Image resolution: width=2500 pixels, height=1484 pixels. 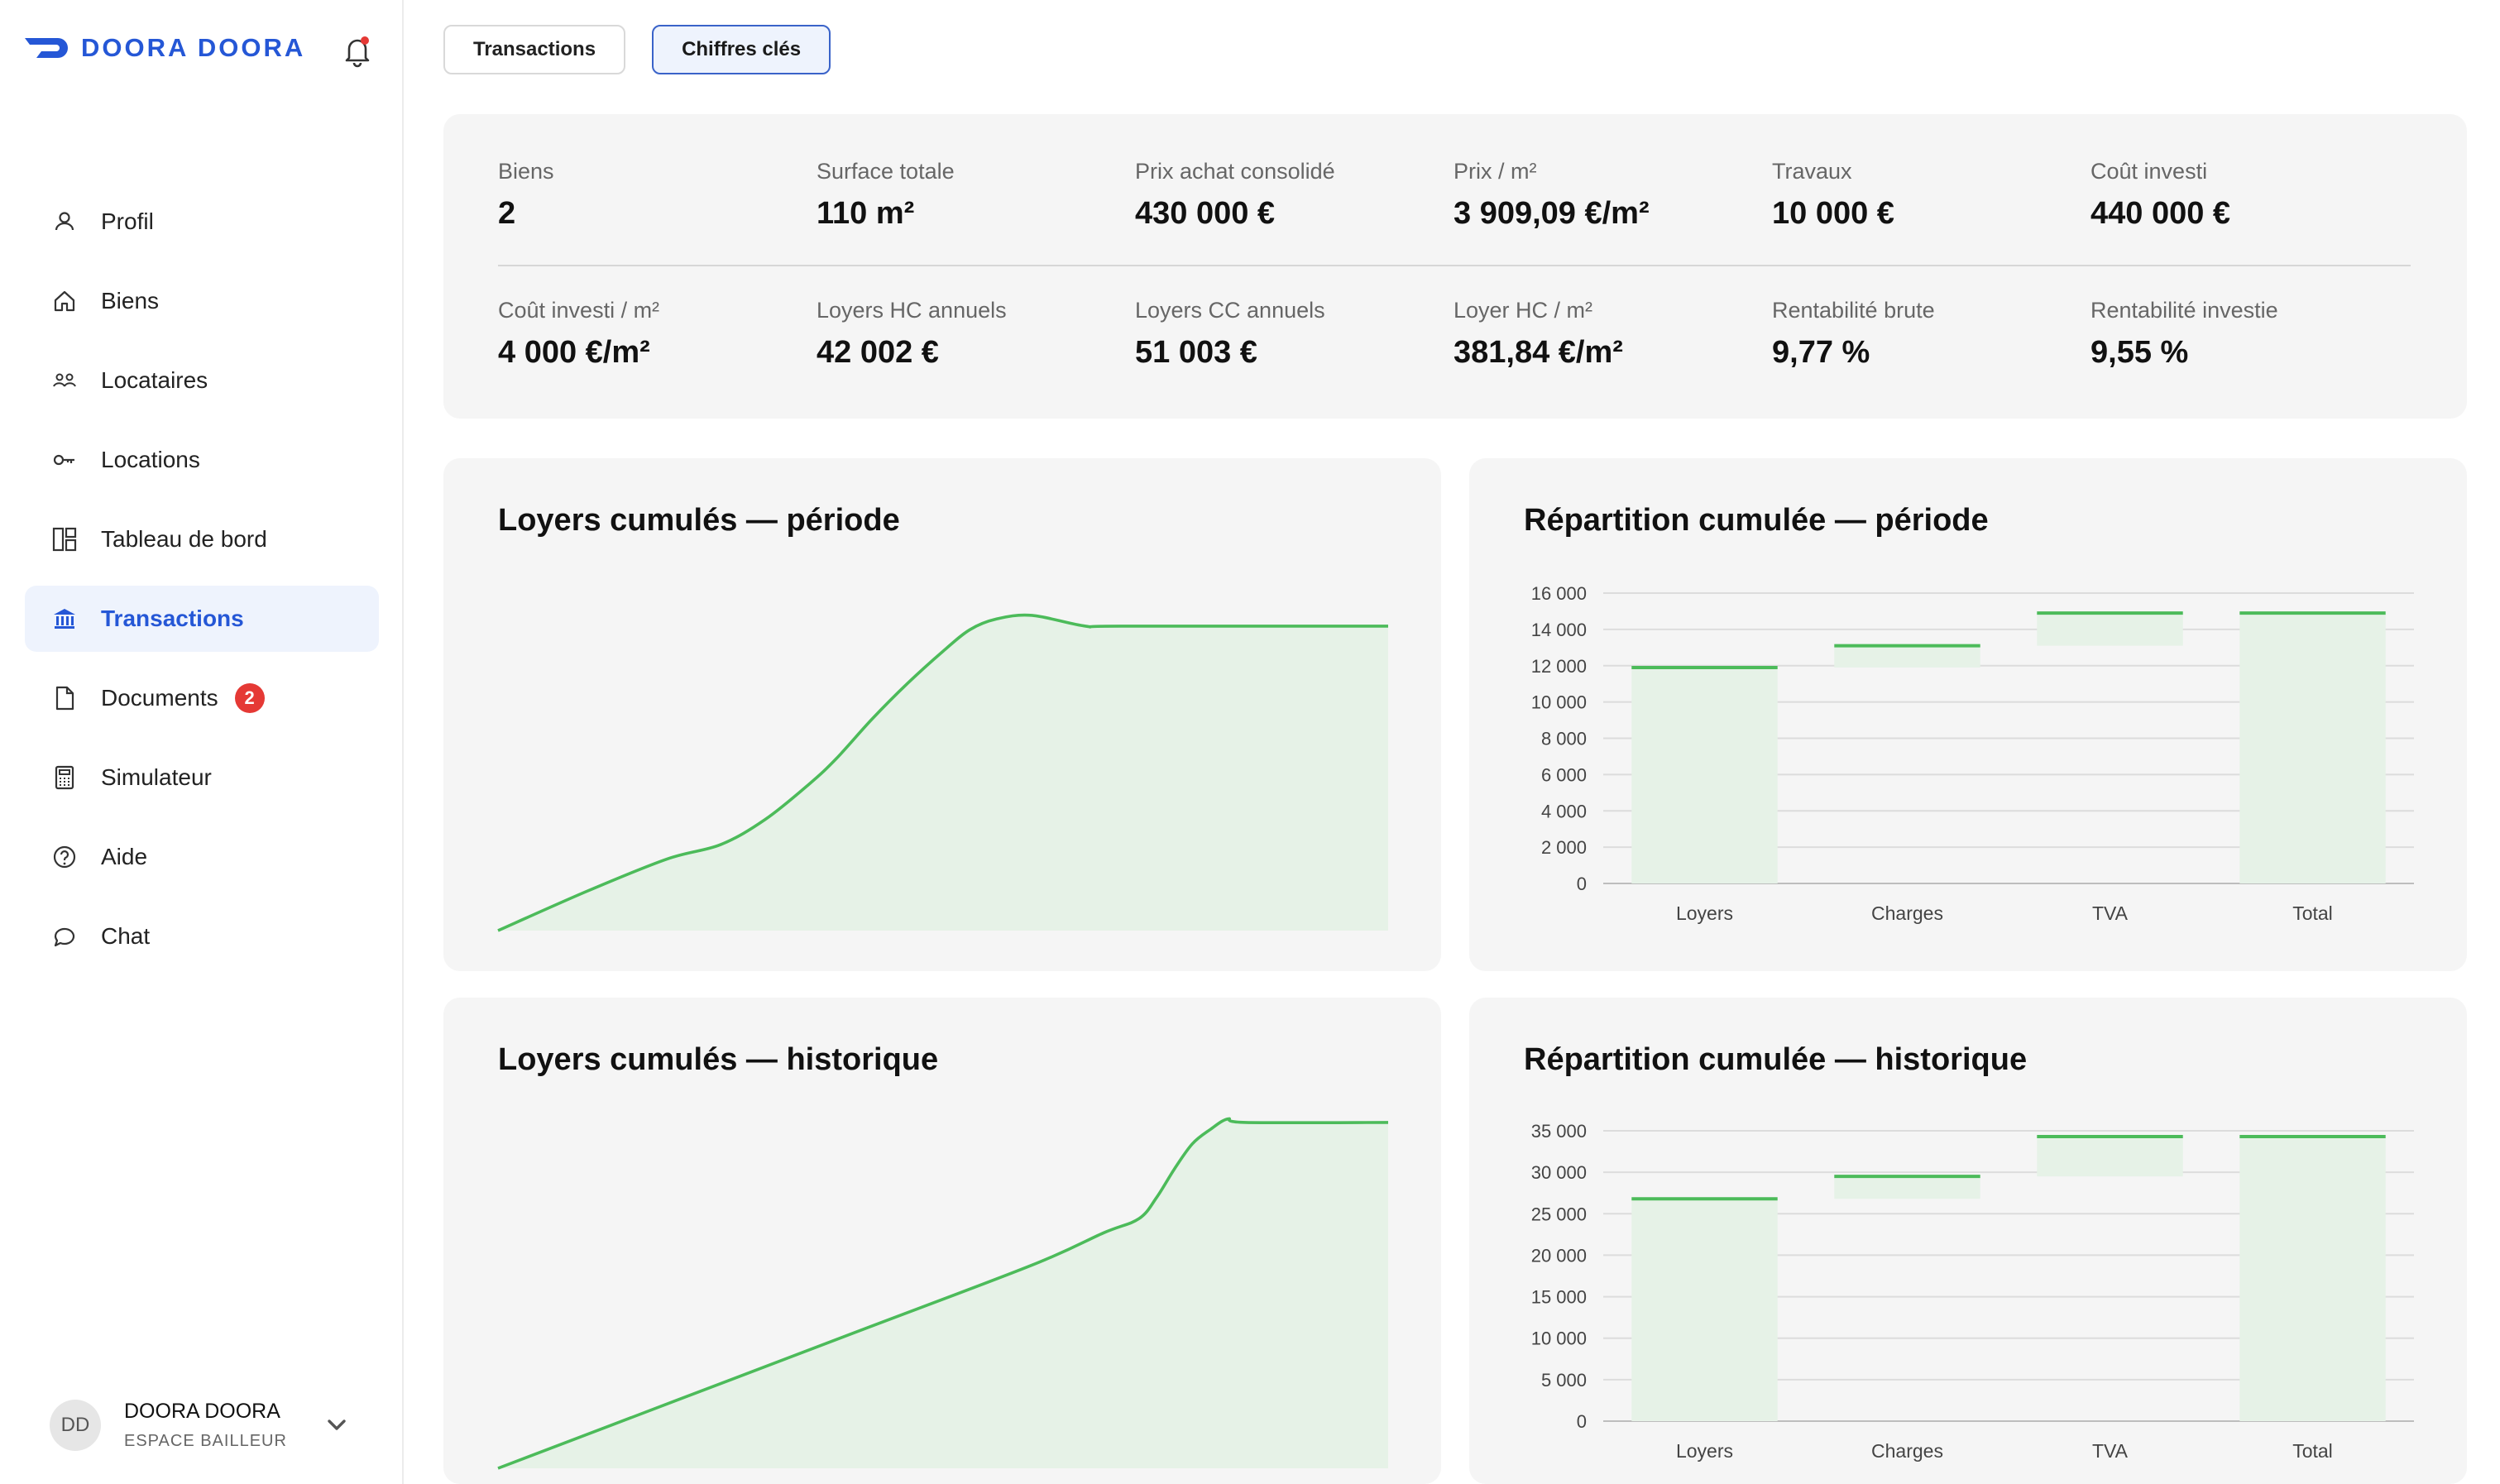 What do you see at coordinates (534, 49) in the screenshot?
I see `tab-transactions: Transactions` at bounding box center [534, 49].